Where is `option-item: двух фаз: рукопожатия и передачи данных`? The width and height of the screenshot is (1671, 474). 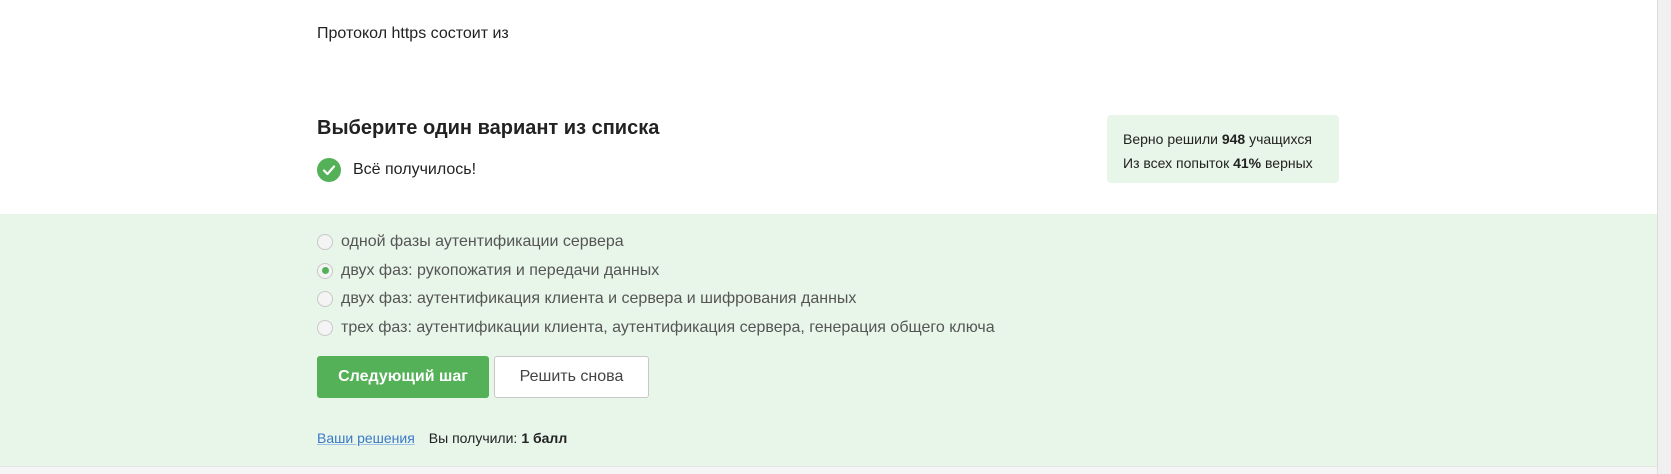 option-item: двух фаз: рукопожатия и передачи данных is located at coordinates (656, 271).